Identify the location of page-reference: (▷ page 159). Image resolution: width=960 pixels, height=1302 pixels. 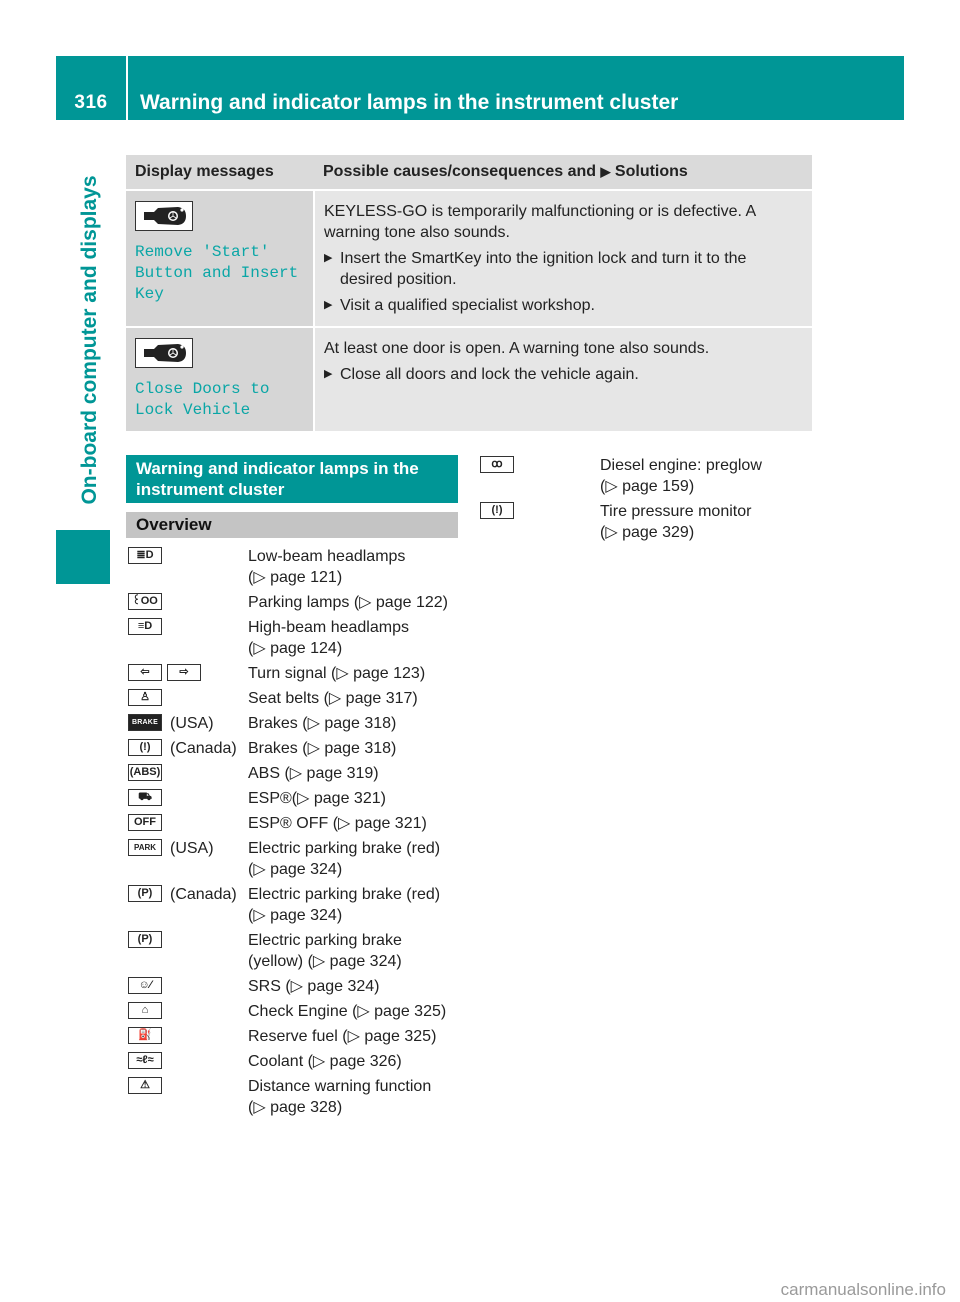
(647, 486).